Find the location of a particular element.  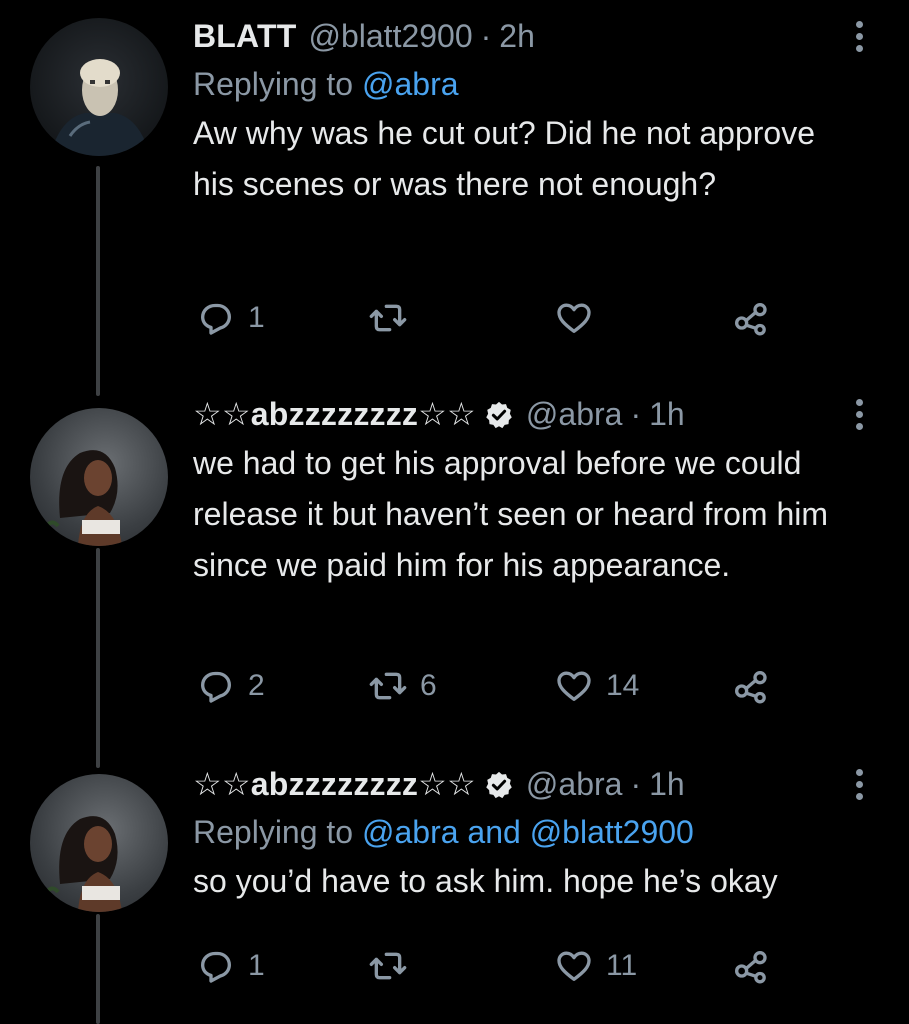

display-name: BLATT is located at coordinates (244, 36).